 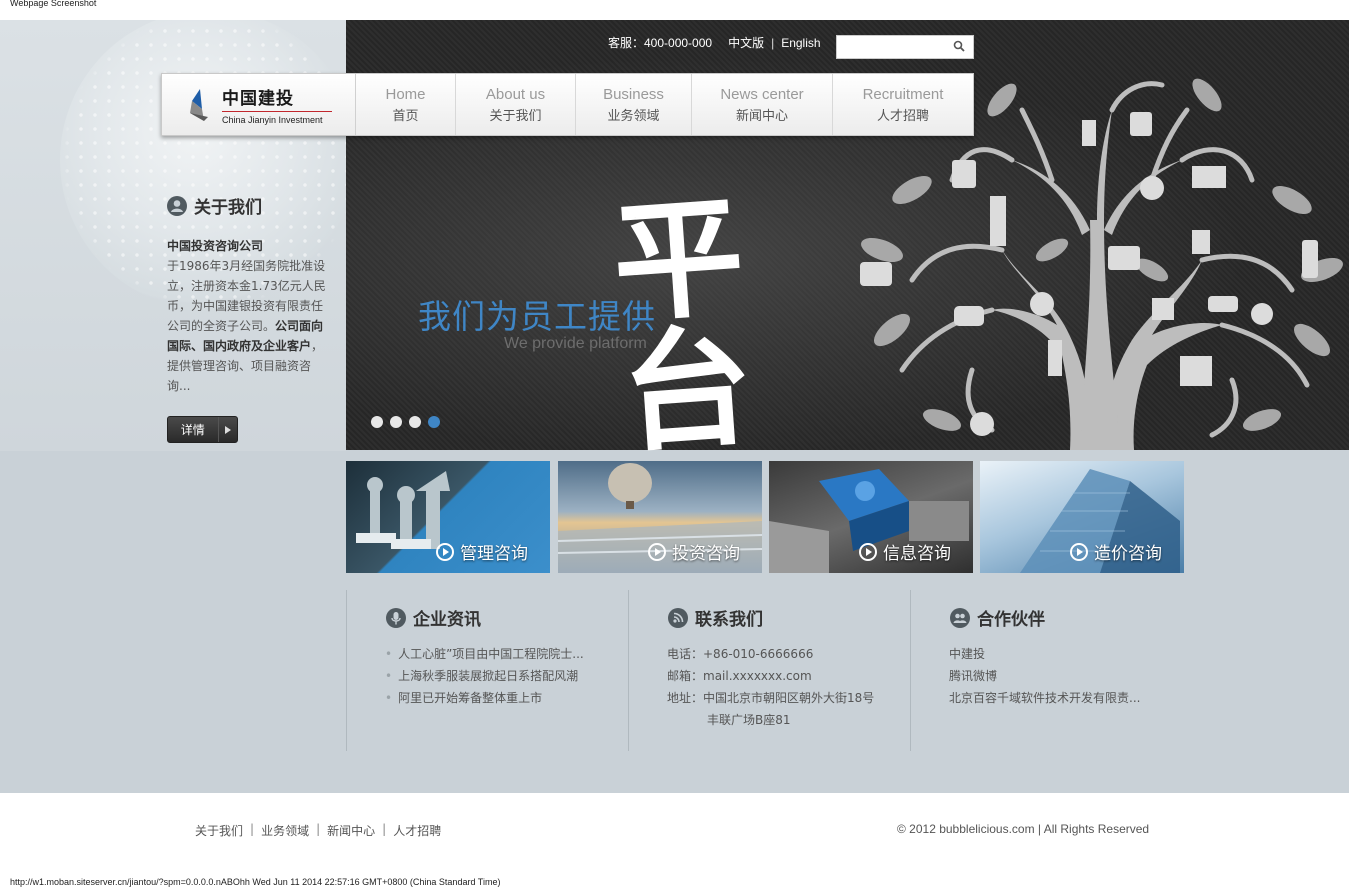 What do you see at coordinates (515, 94) in the screenshot?
I see `nav-label-en: About us` at bounding box center [515, 94].